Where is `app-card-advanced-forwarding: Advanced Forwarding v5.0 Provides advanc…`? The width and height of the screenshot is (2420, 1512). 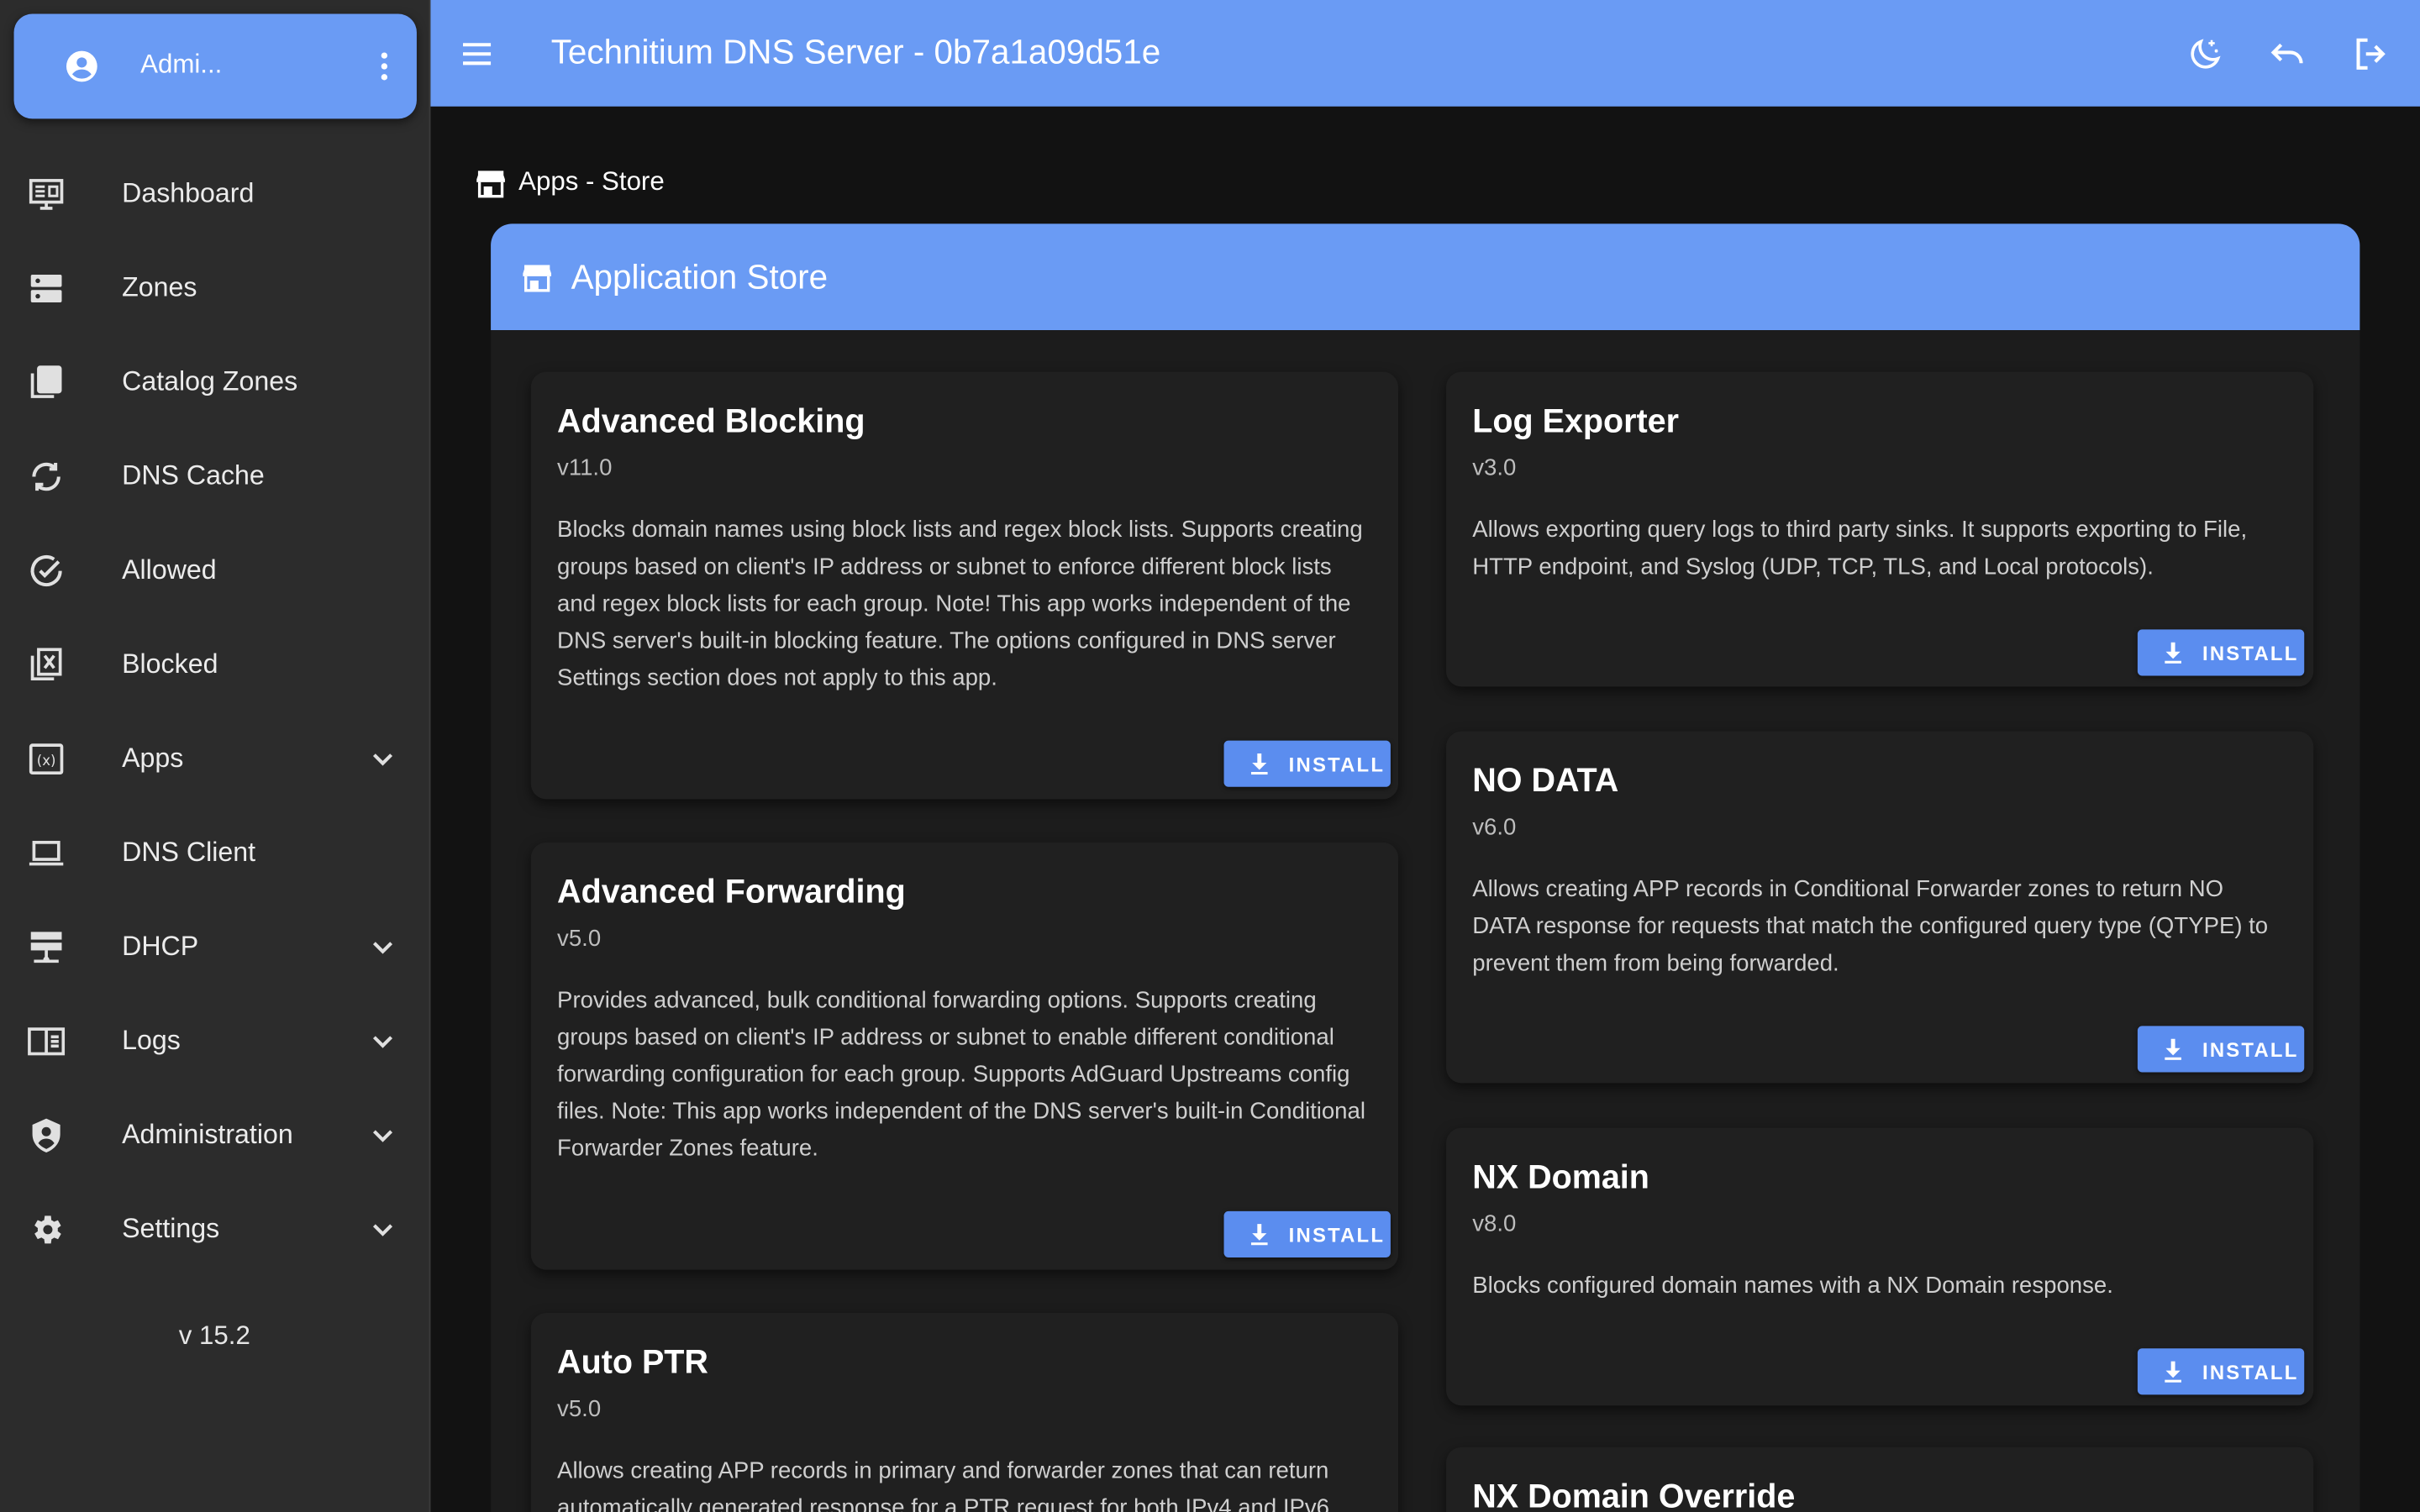
app-card-advanced-forwarding: Advanced Forwarding v5.0 Provides advanc… is located at coordinates (964, 1056).